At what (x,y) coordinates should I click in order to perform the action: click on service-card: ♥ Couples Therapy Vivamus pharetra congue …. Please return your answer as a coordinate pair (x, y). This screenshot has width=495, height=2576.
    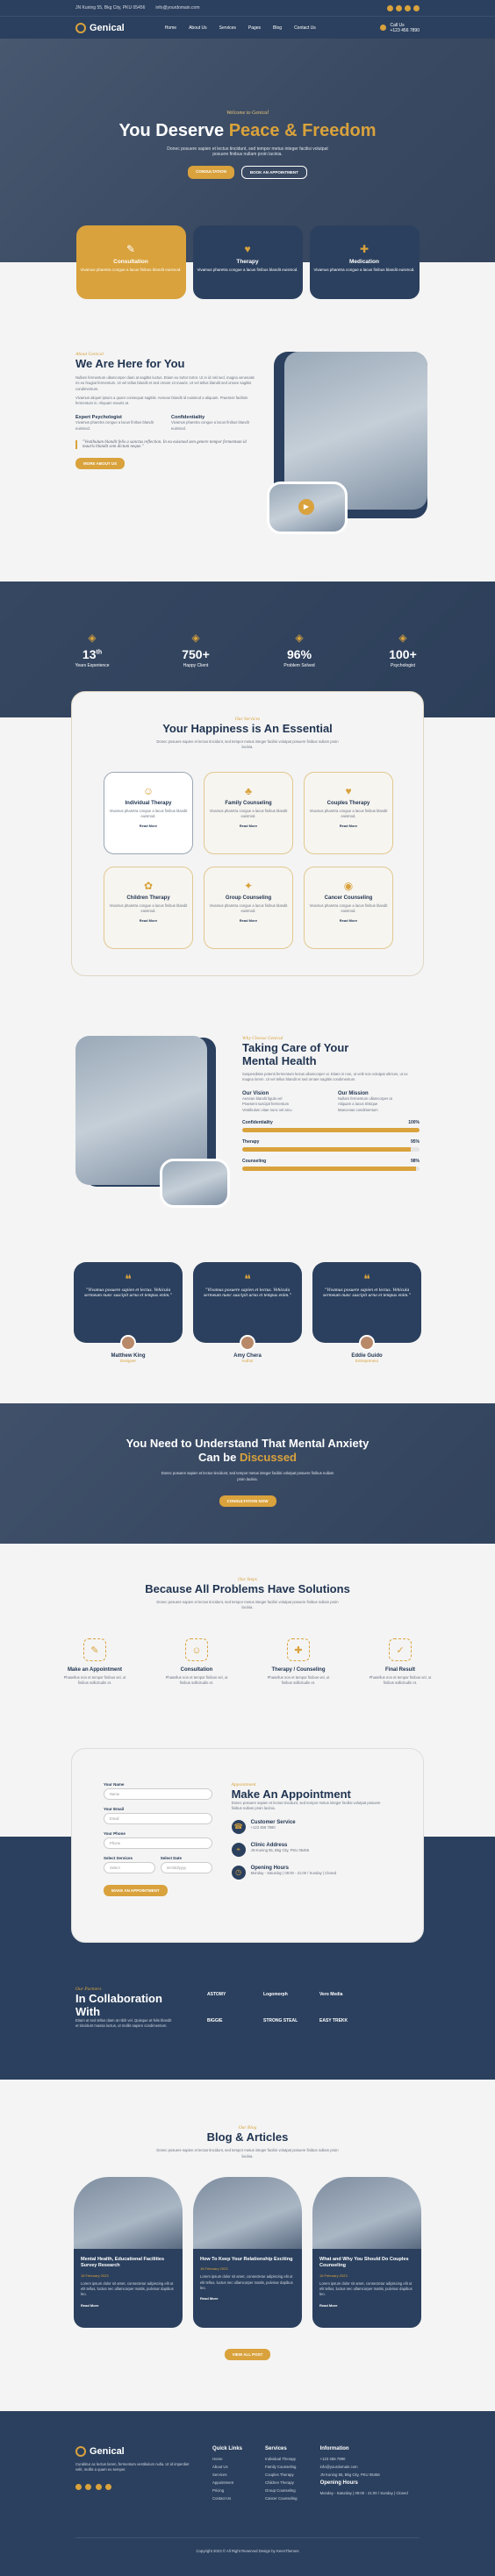
    Looking at the image, I should click on (348, 813).